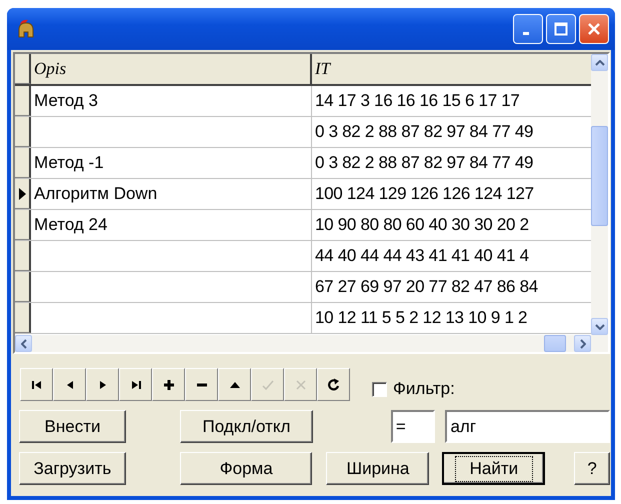 The height and width of the screenshot is (504, 621). Describe the element at coordinates (526, 33) in the screenshot. I see `minimize-icon` at that location.